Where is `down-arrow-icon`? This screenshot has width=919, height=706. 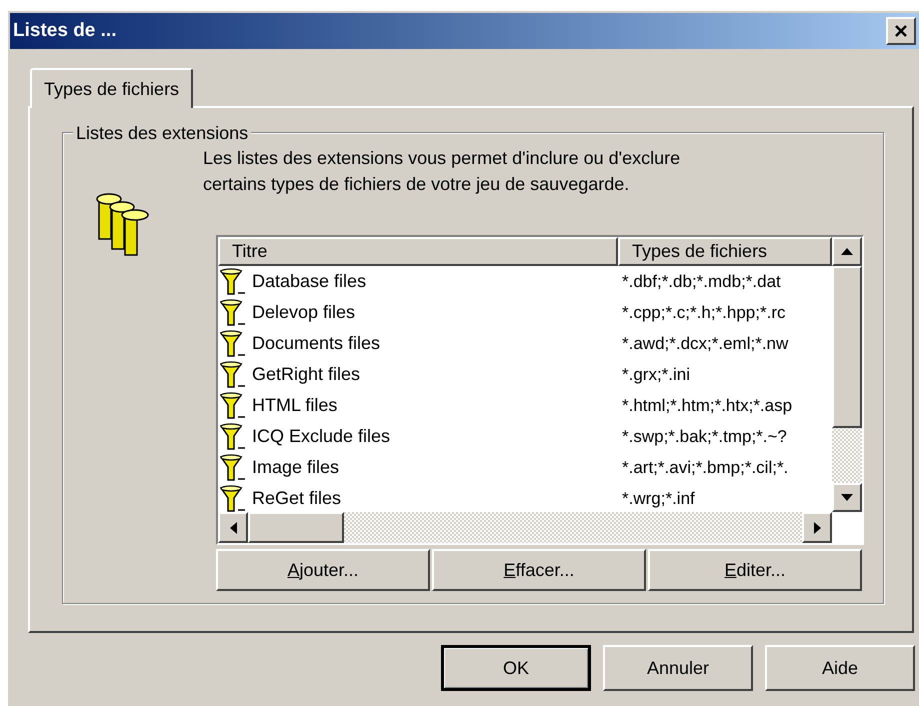 down-arrow-icon is located at coordinates (847, 497).